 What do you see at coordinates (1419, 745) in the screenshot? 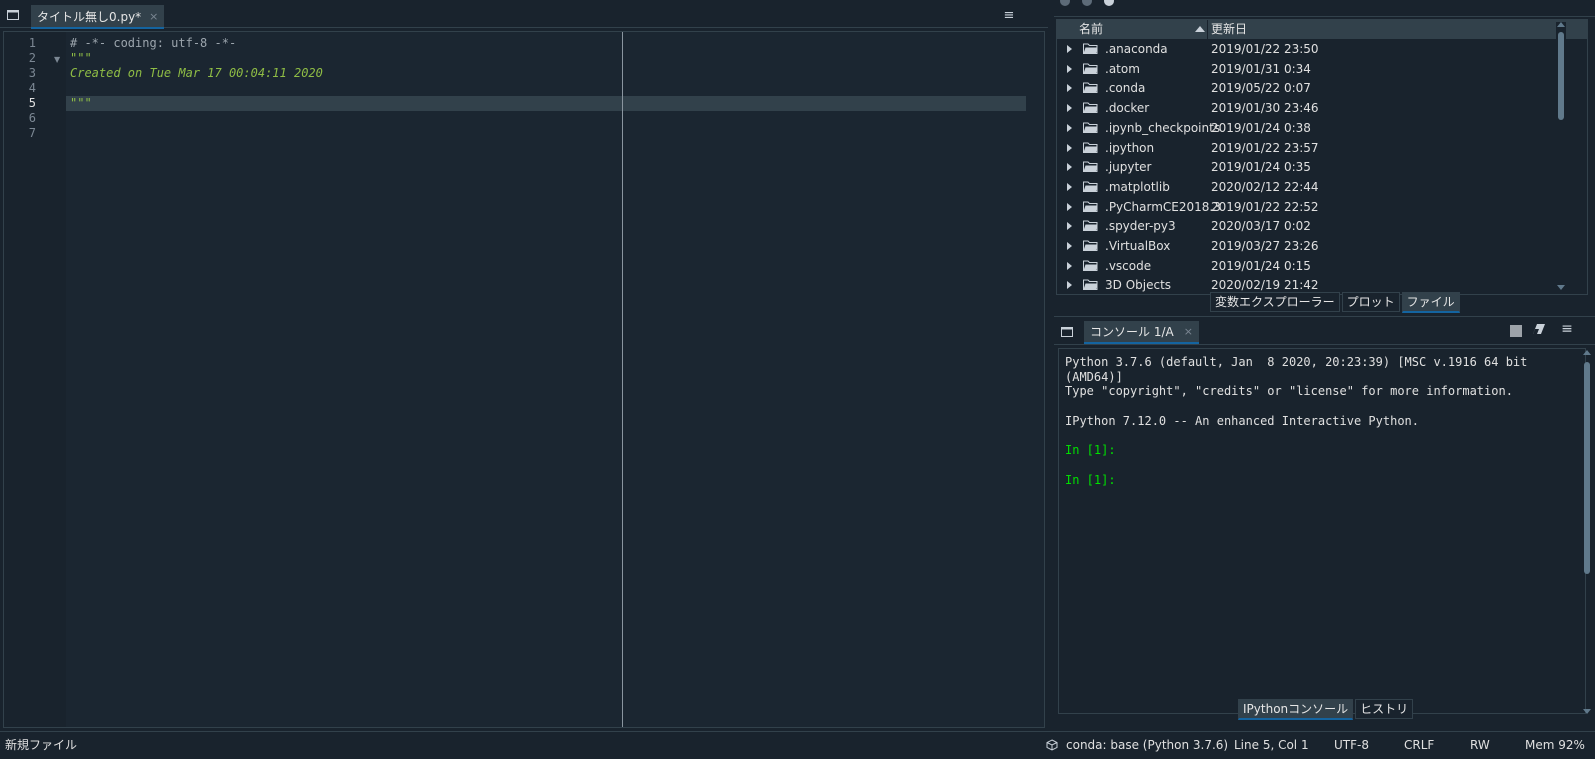
I see `line-endings: CRLF` at bounding box center [1419, 745].